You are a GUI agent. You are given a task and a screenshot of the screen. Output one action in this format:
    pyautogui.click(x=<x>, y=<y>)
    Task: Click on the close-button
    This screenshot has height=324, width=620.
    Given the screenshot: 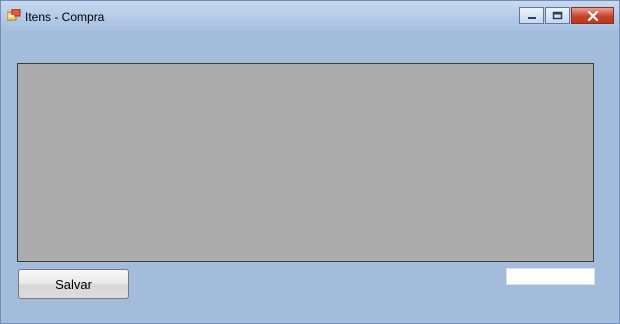 What is the action you would take?
    pyautogui.click(x=592, y=15)
    